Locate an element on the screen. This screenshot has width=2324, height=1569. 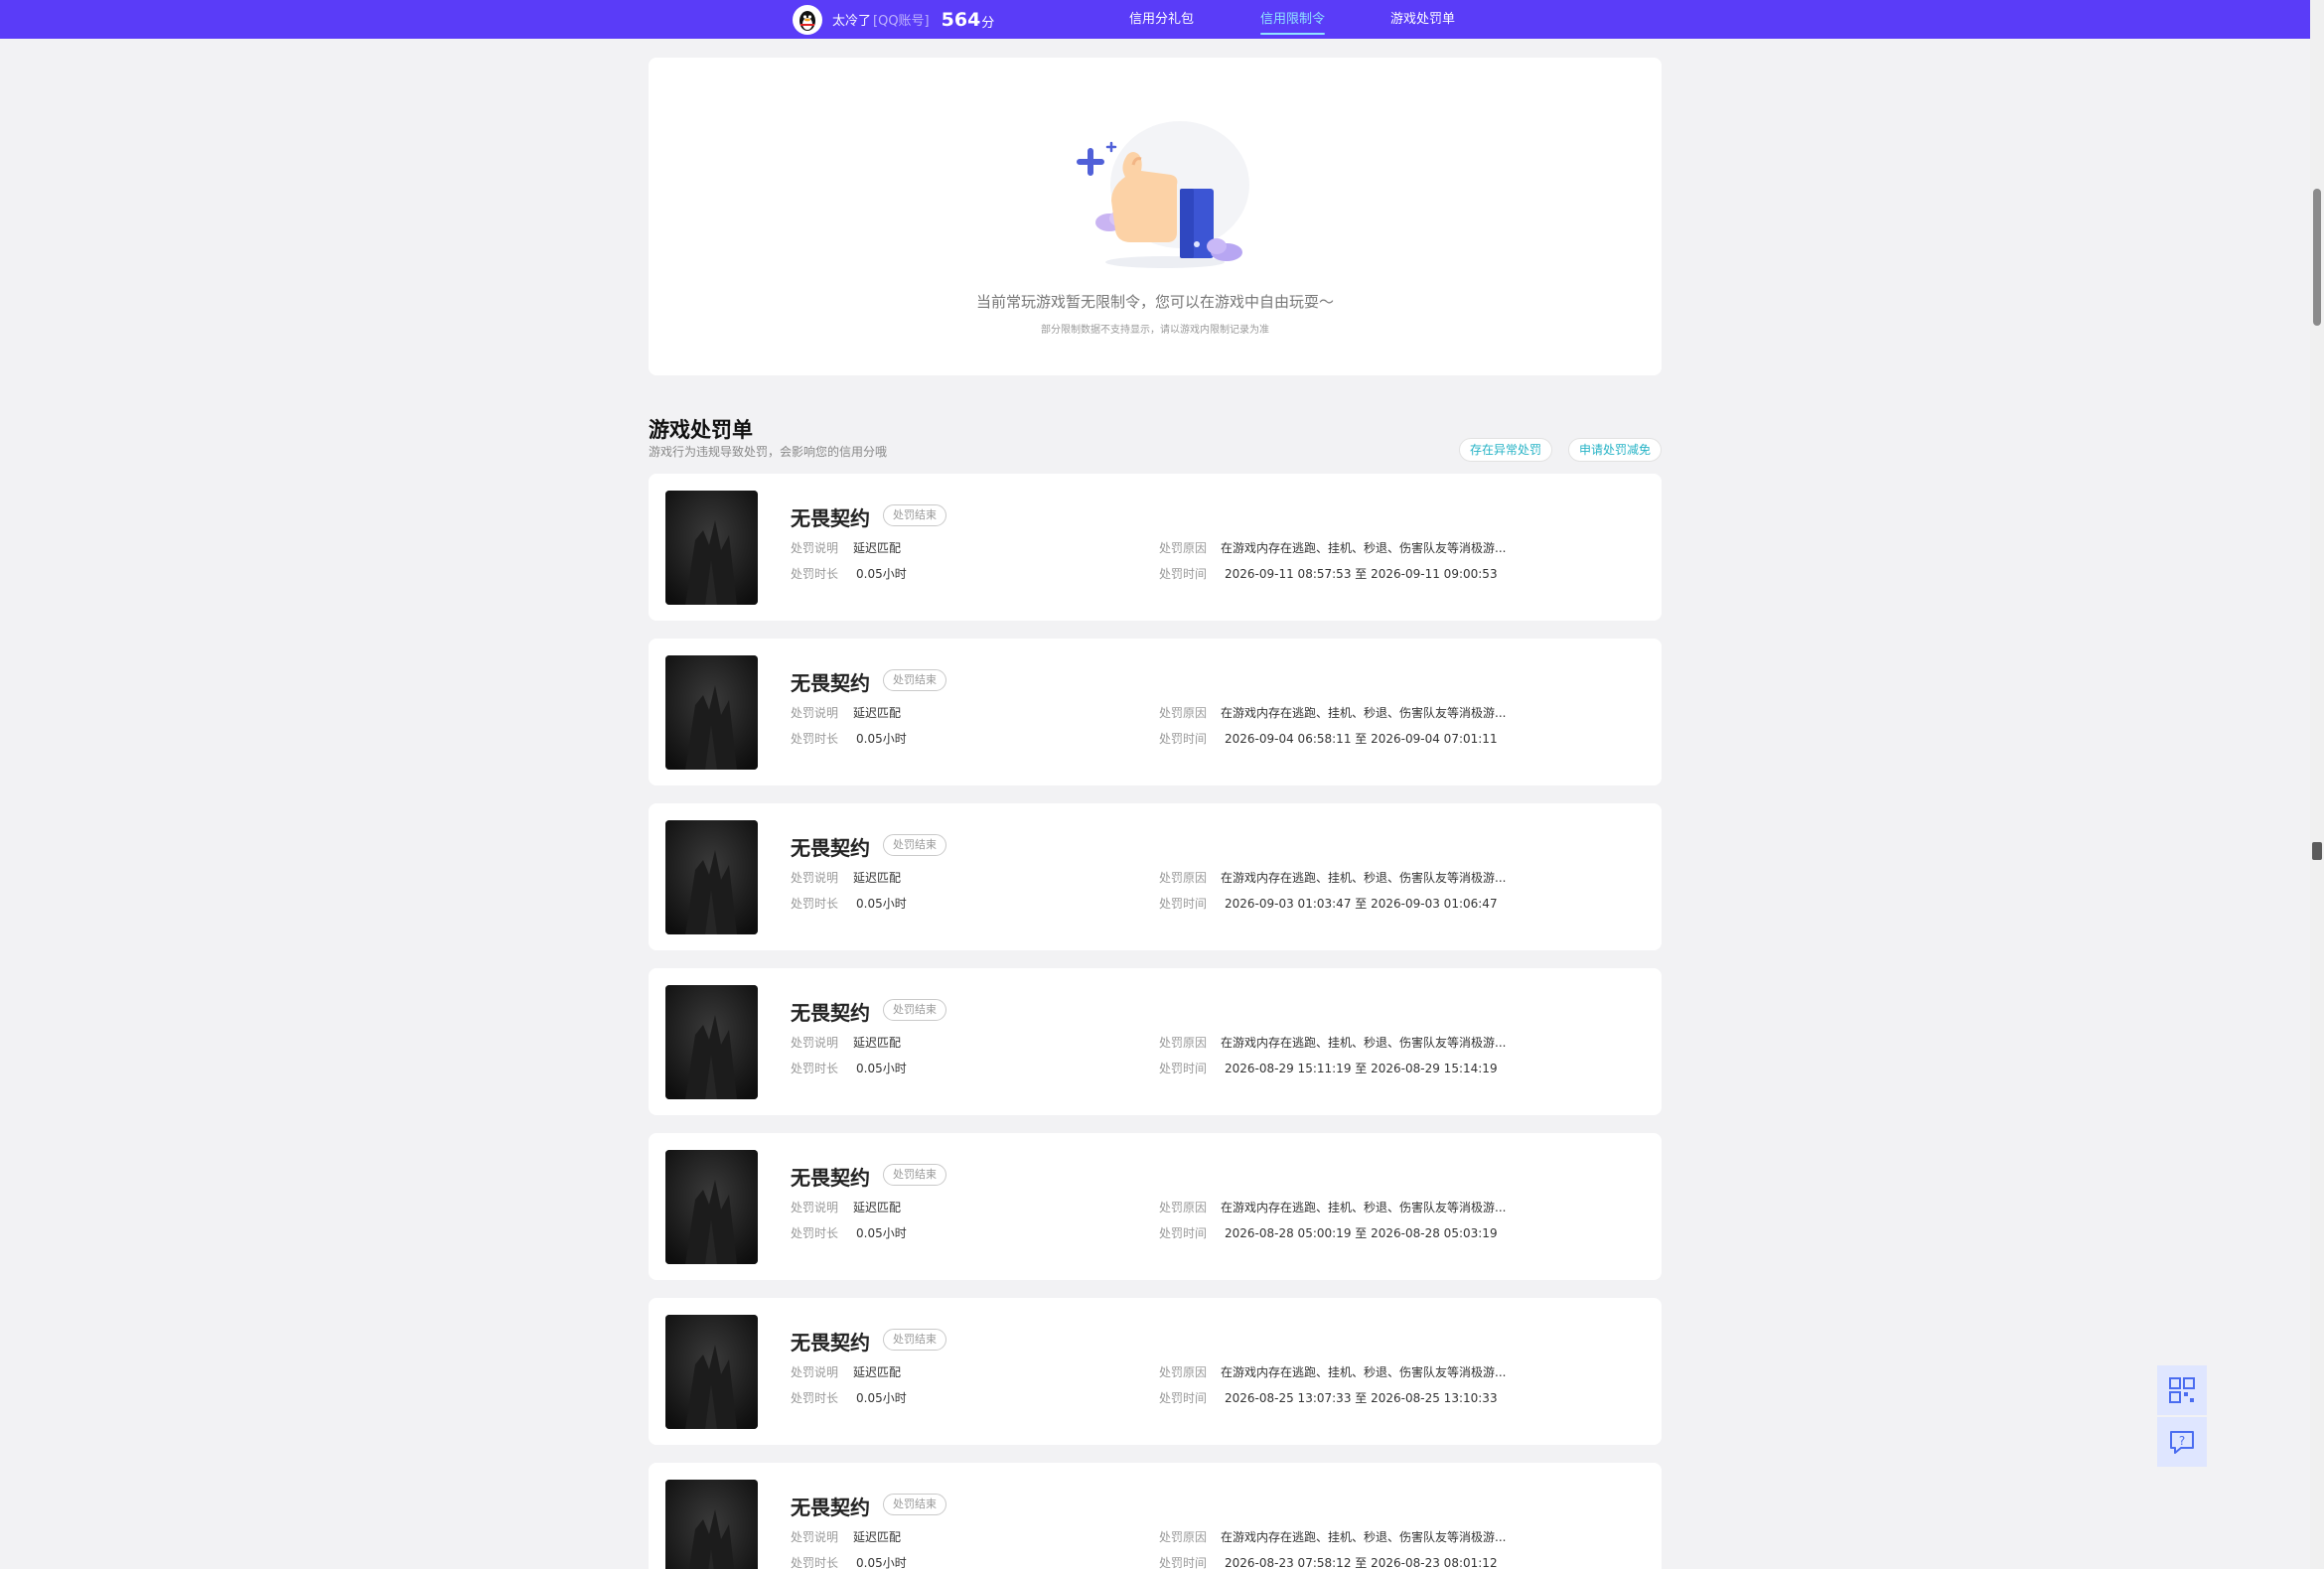
scrollbar is located at coordinates (2317, 784).